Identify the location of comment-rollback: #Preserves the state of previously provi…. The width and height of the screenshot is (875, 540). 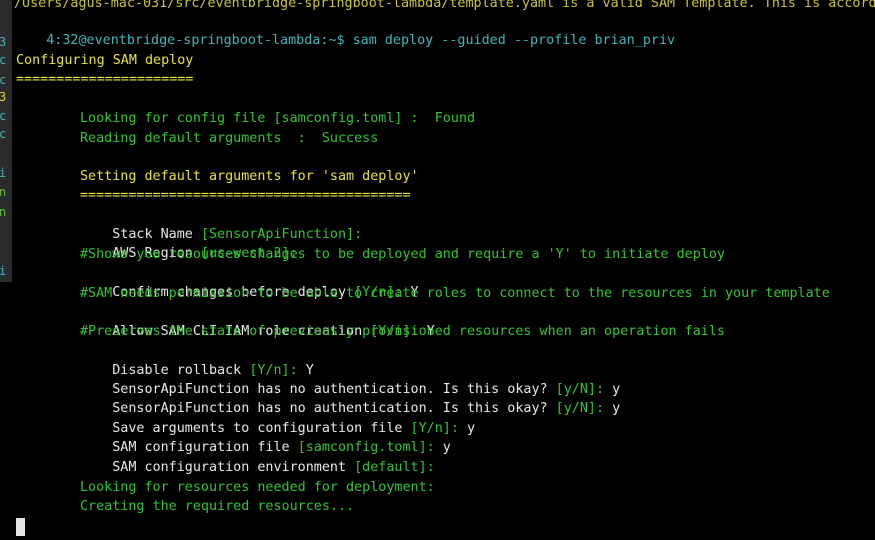
(402, 331).